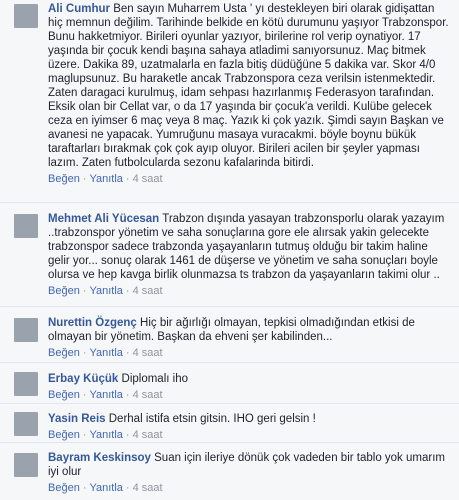 This screenshot has width=459, height=500. Describe the element at coordinates (103, 219) in the screenshot. I see `author-name: Mehmet Ali Yücesan` at that location.